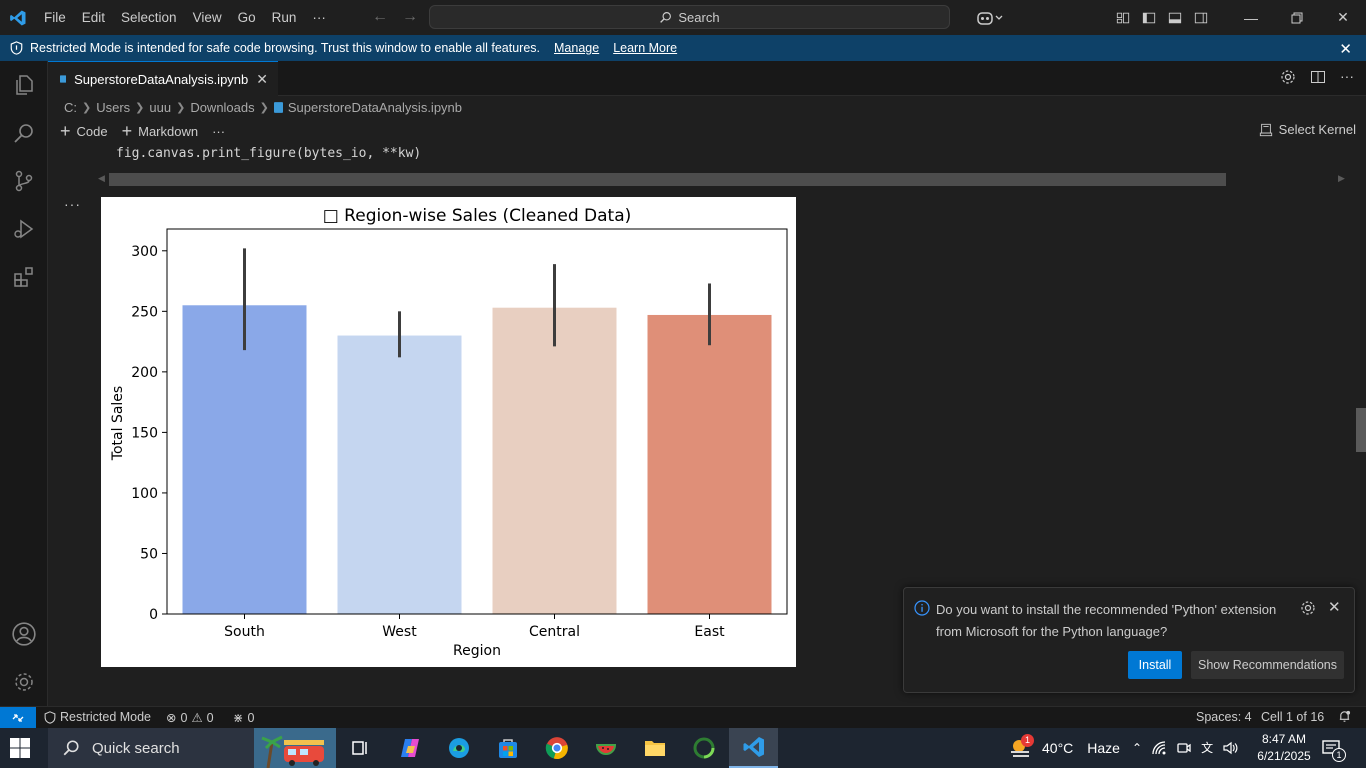 The image size is (1366, 768). I want to click on weather-widget: 1 40°C Haze, so click(1064, 747).